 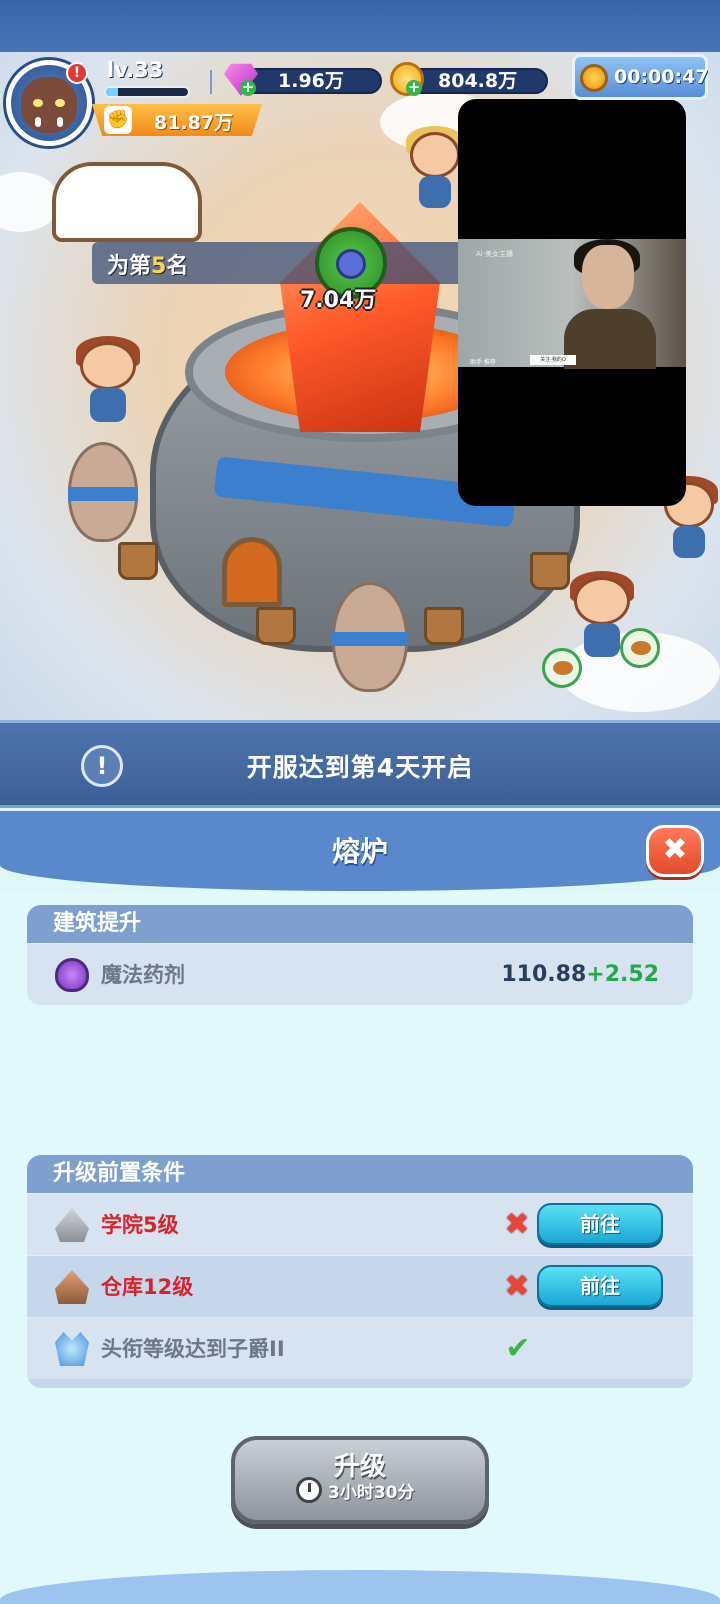 What do you see at coordinates (72, 1349) in the screenshot?
I see `crown-icon` at bounding box center [72, 1349].